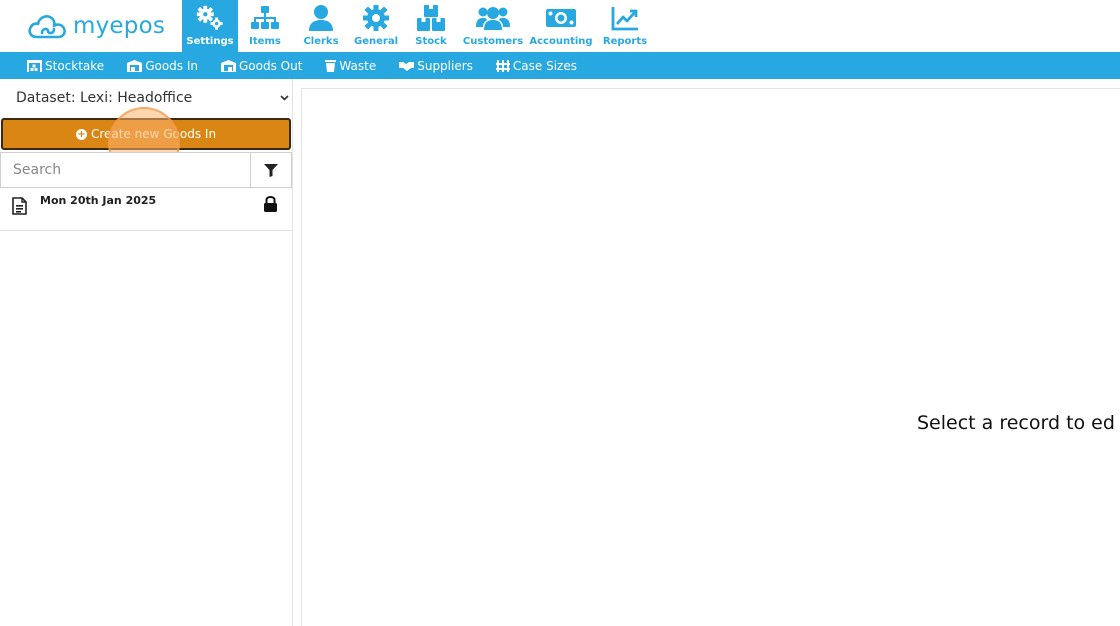 The height and width of the screenshot is (626, 1120). I want to click on user-icon, so click(321, 18).